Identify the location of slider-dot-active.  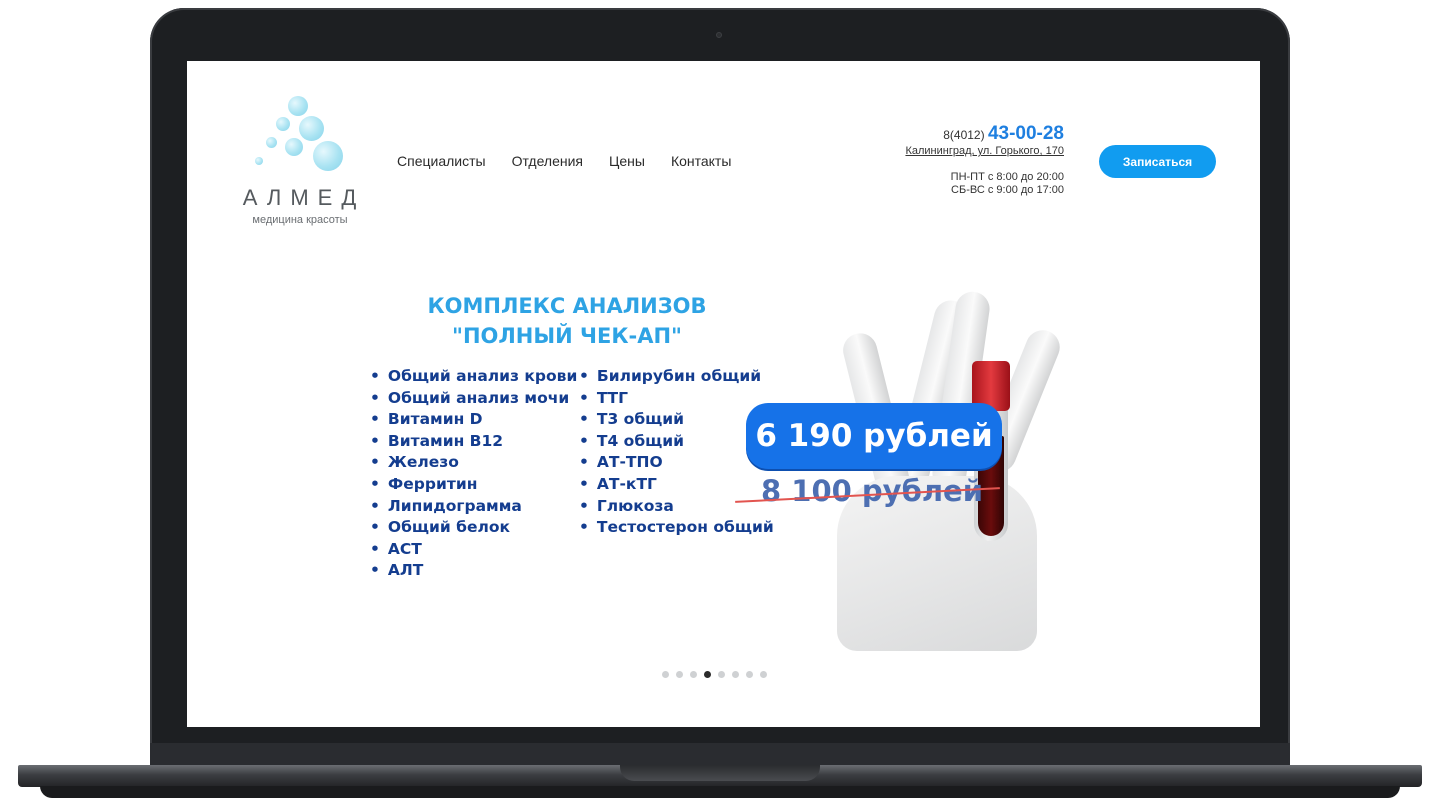
(707, 674).